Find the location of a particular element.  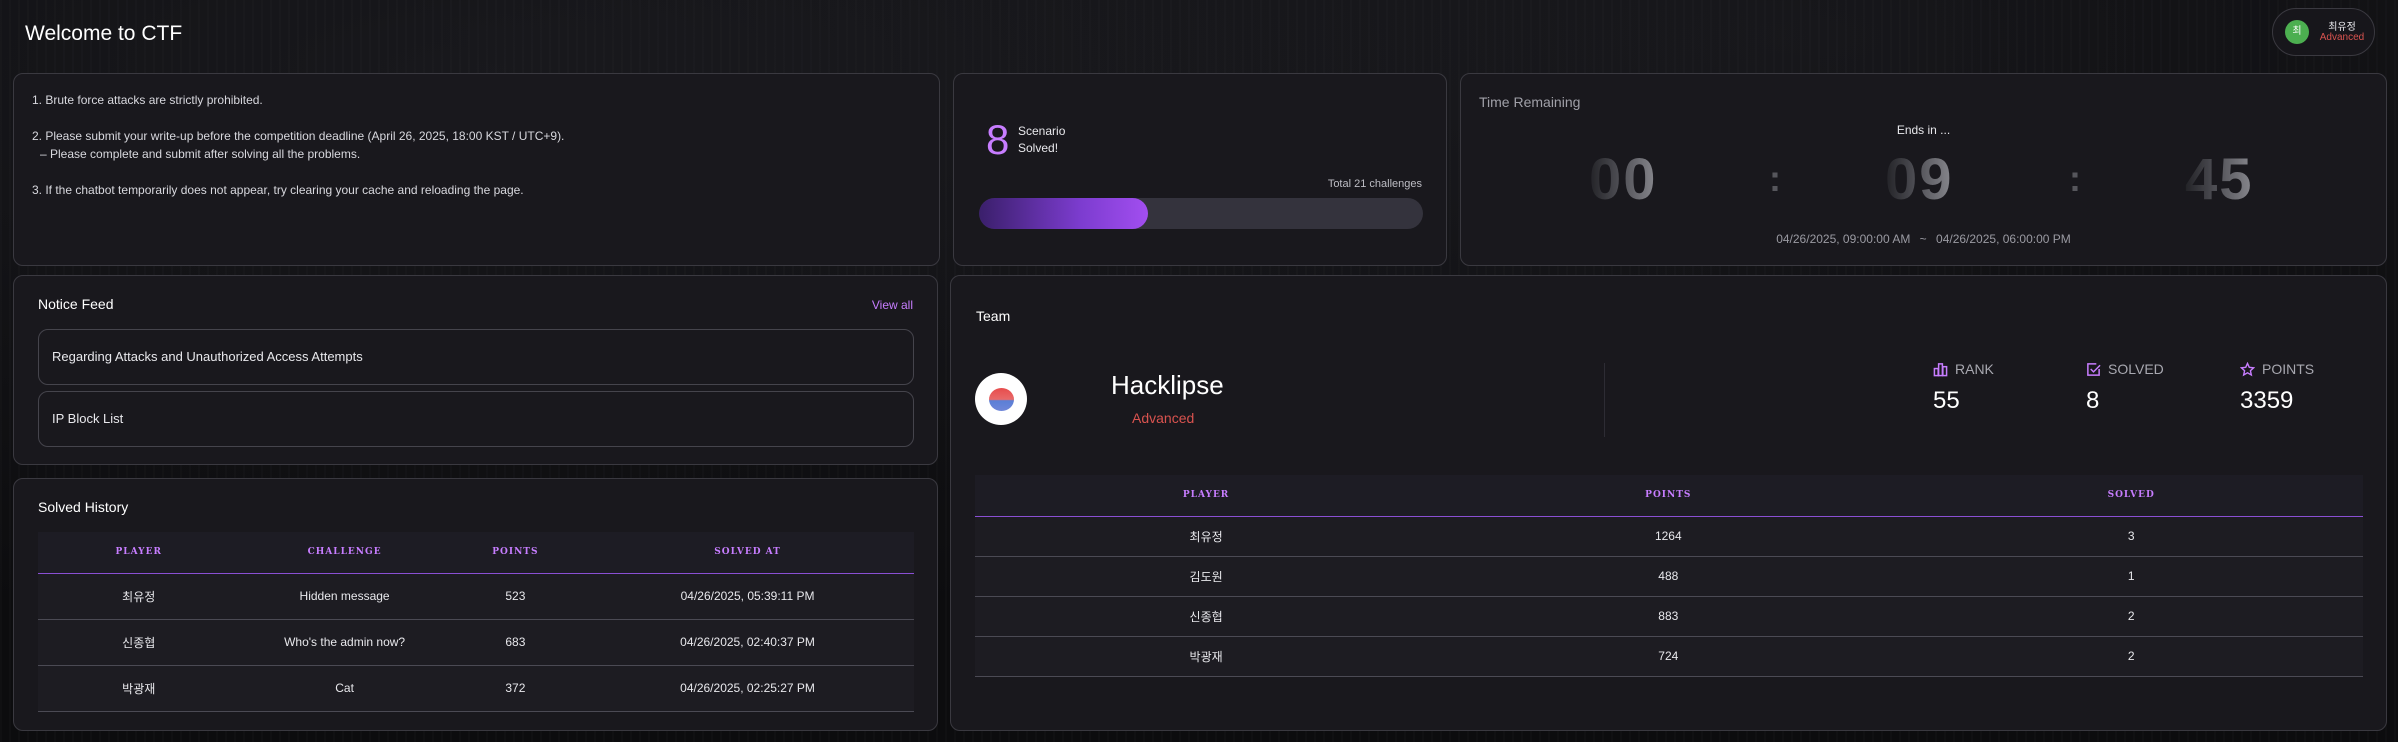

points-cell: 372 is located at coordinates (515, 688).